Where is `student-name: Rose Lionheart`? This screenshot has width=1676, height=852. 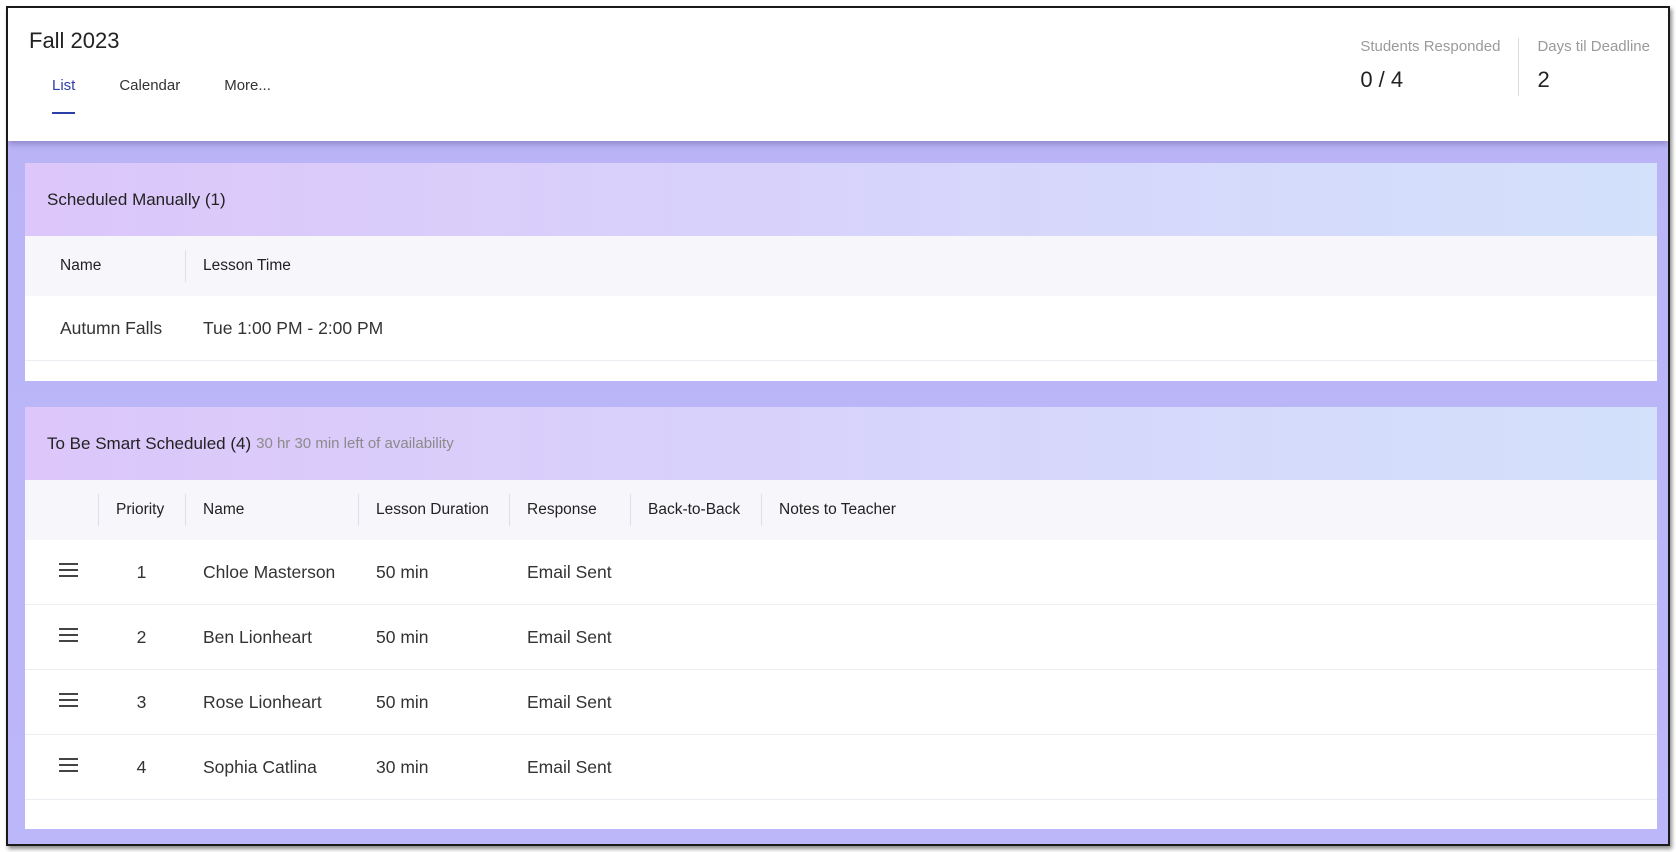
student-name: Rose Lionheart is located at coordinates (262, 701).